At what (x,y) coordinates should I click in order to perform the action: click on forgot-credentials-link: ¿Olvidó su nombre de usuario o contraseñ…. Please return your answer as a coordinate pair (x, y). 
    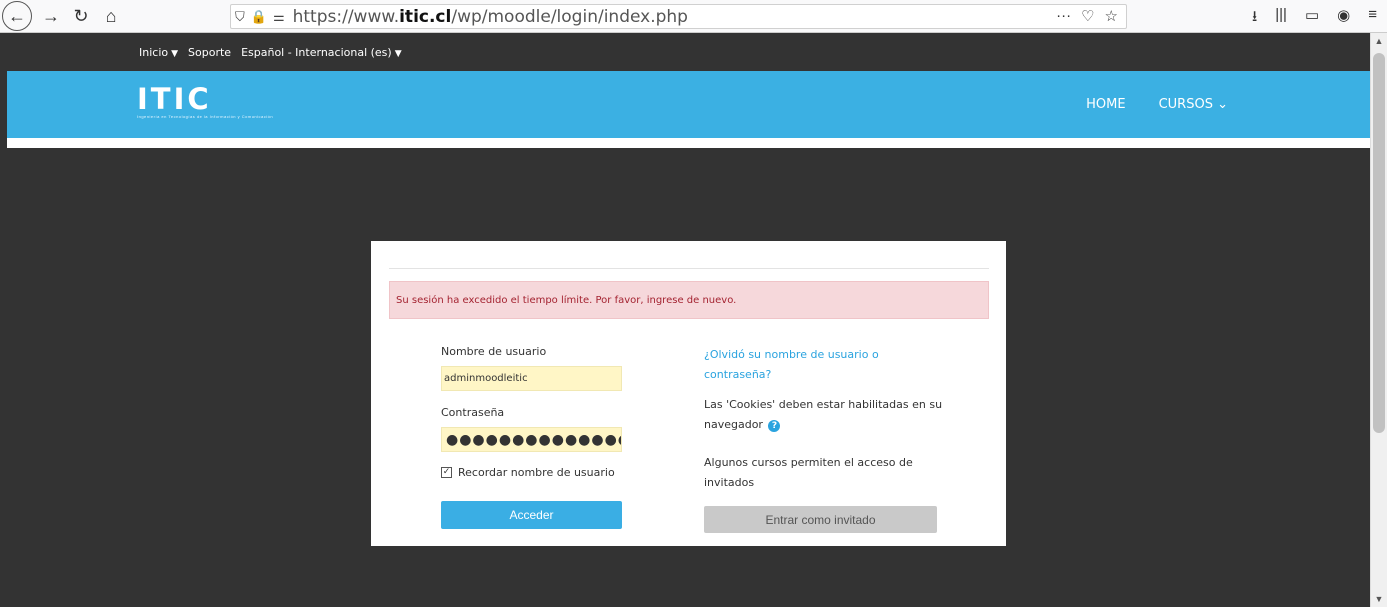
    Looking at the image, I should click on (824, 365).